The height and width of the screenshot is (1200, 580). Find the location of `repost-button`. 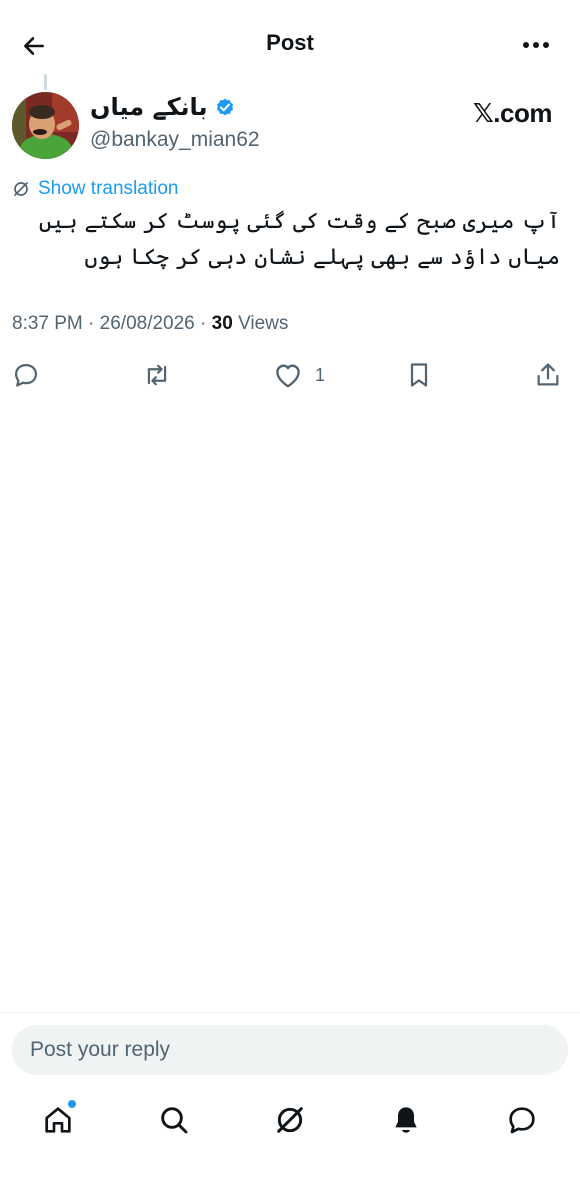

repost-button is located at coordinates (157, 375).